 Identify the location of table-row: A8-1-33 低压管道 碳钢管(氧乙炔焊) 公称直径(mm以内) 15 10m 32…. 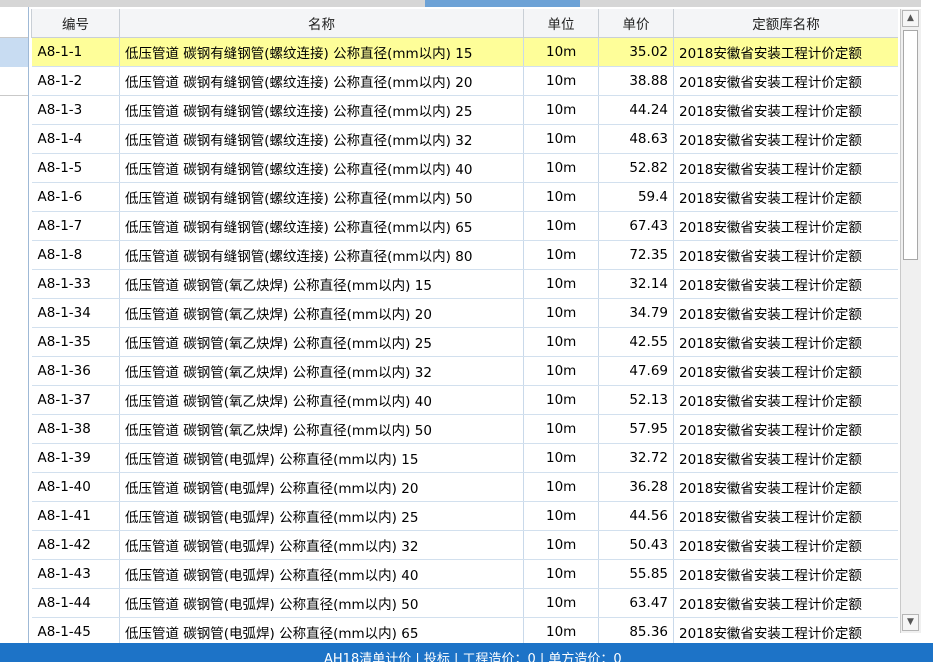
(464, 284).